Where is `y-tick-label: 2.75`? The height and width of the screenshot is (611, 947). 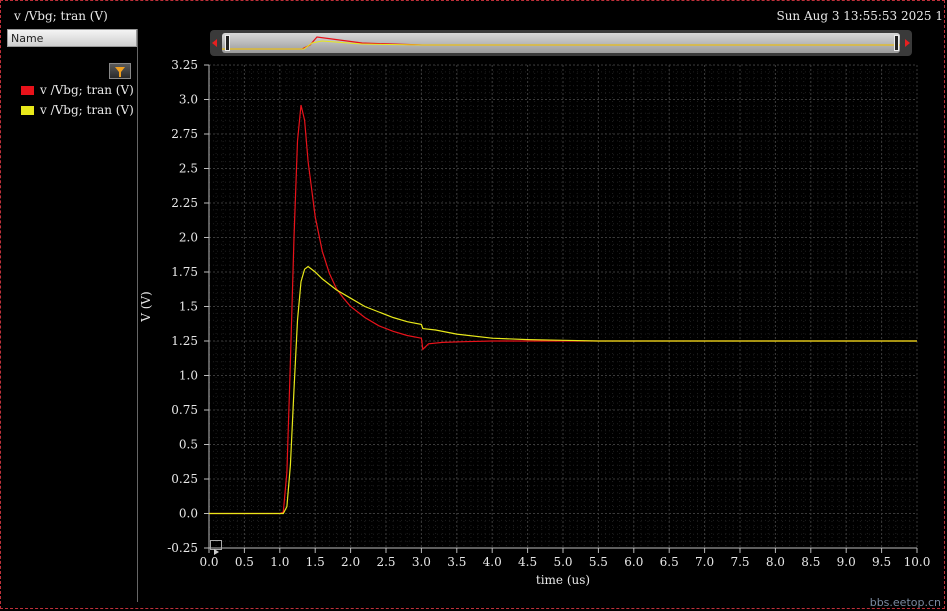 y-tick-label: 2.75 is located at coordinates (184, 134).